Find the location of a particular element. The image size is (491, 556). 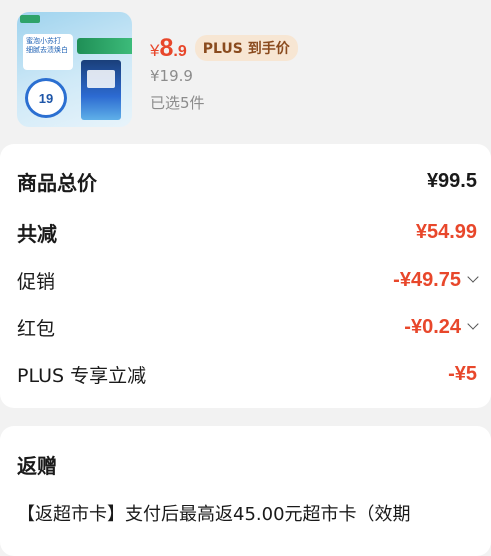

row-plus-discount: PLUS 专享立减 -¥5 is located at coordinates (247, 374).